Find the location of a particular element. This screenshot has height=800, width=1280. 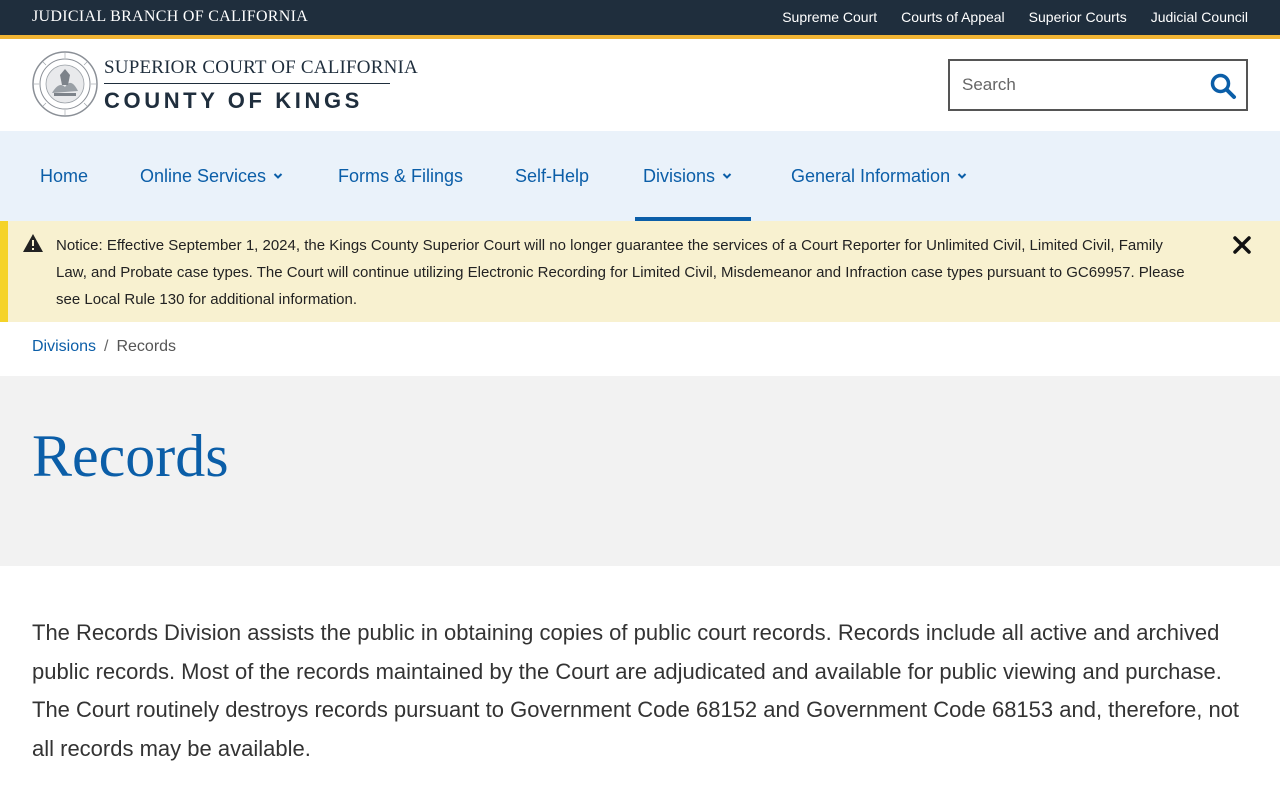

nav-item-general-information: General Information is located at coordinates (879, 176).